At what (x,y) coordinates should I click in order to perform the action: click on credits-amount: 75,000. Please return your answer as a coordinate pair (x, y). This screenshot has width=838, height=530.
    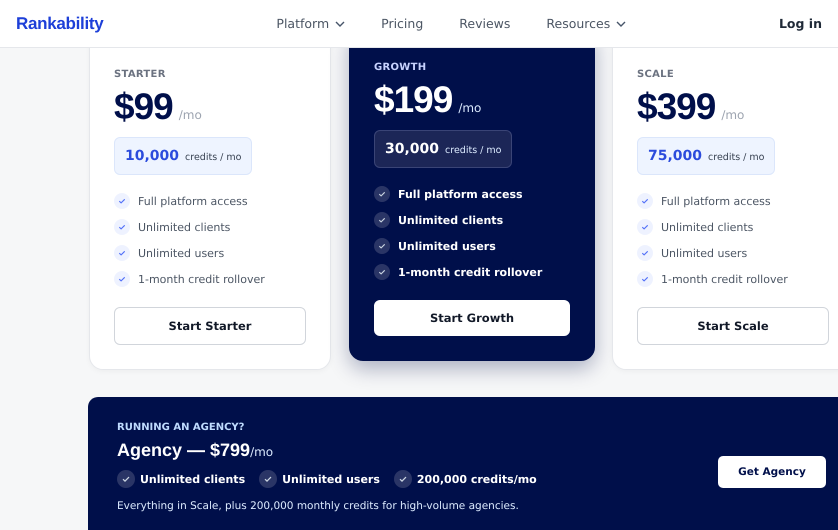
    Looking at the image, I should click on (675, 156).